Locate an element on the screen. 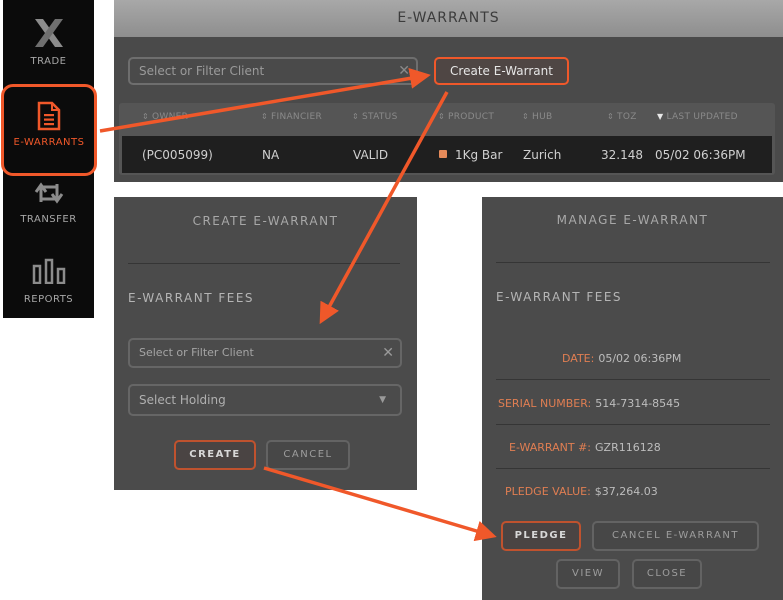 This screenshot has height=600, width=783. sidebar-item-reports: REPORTS is located at coordinates (48, 286).